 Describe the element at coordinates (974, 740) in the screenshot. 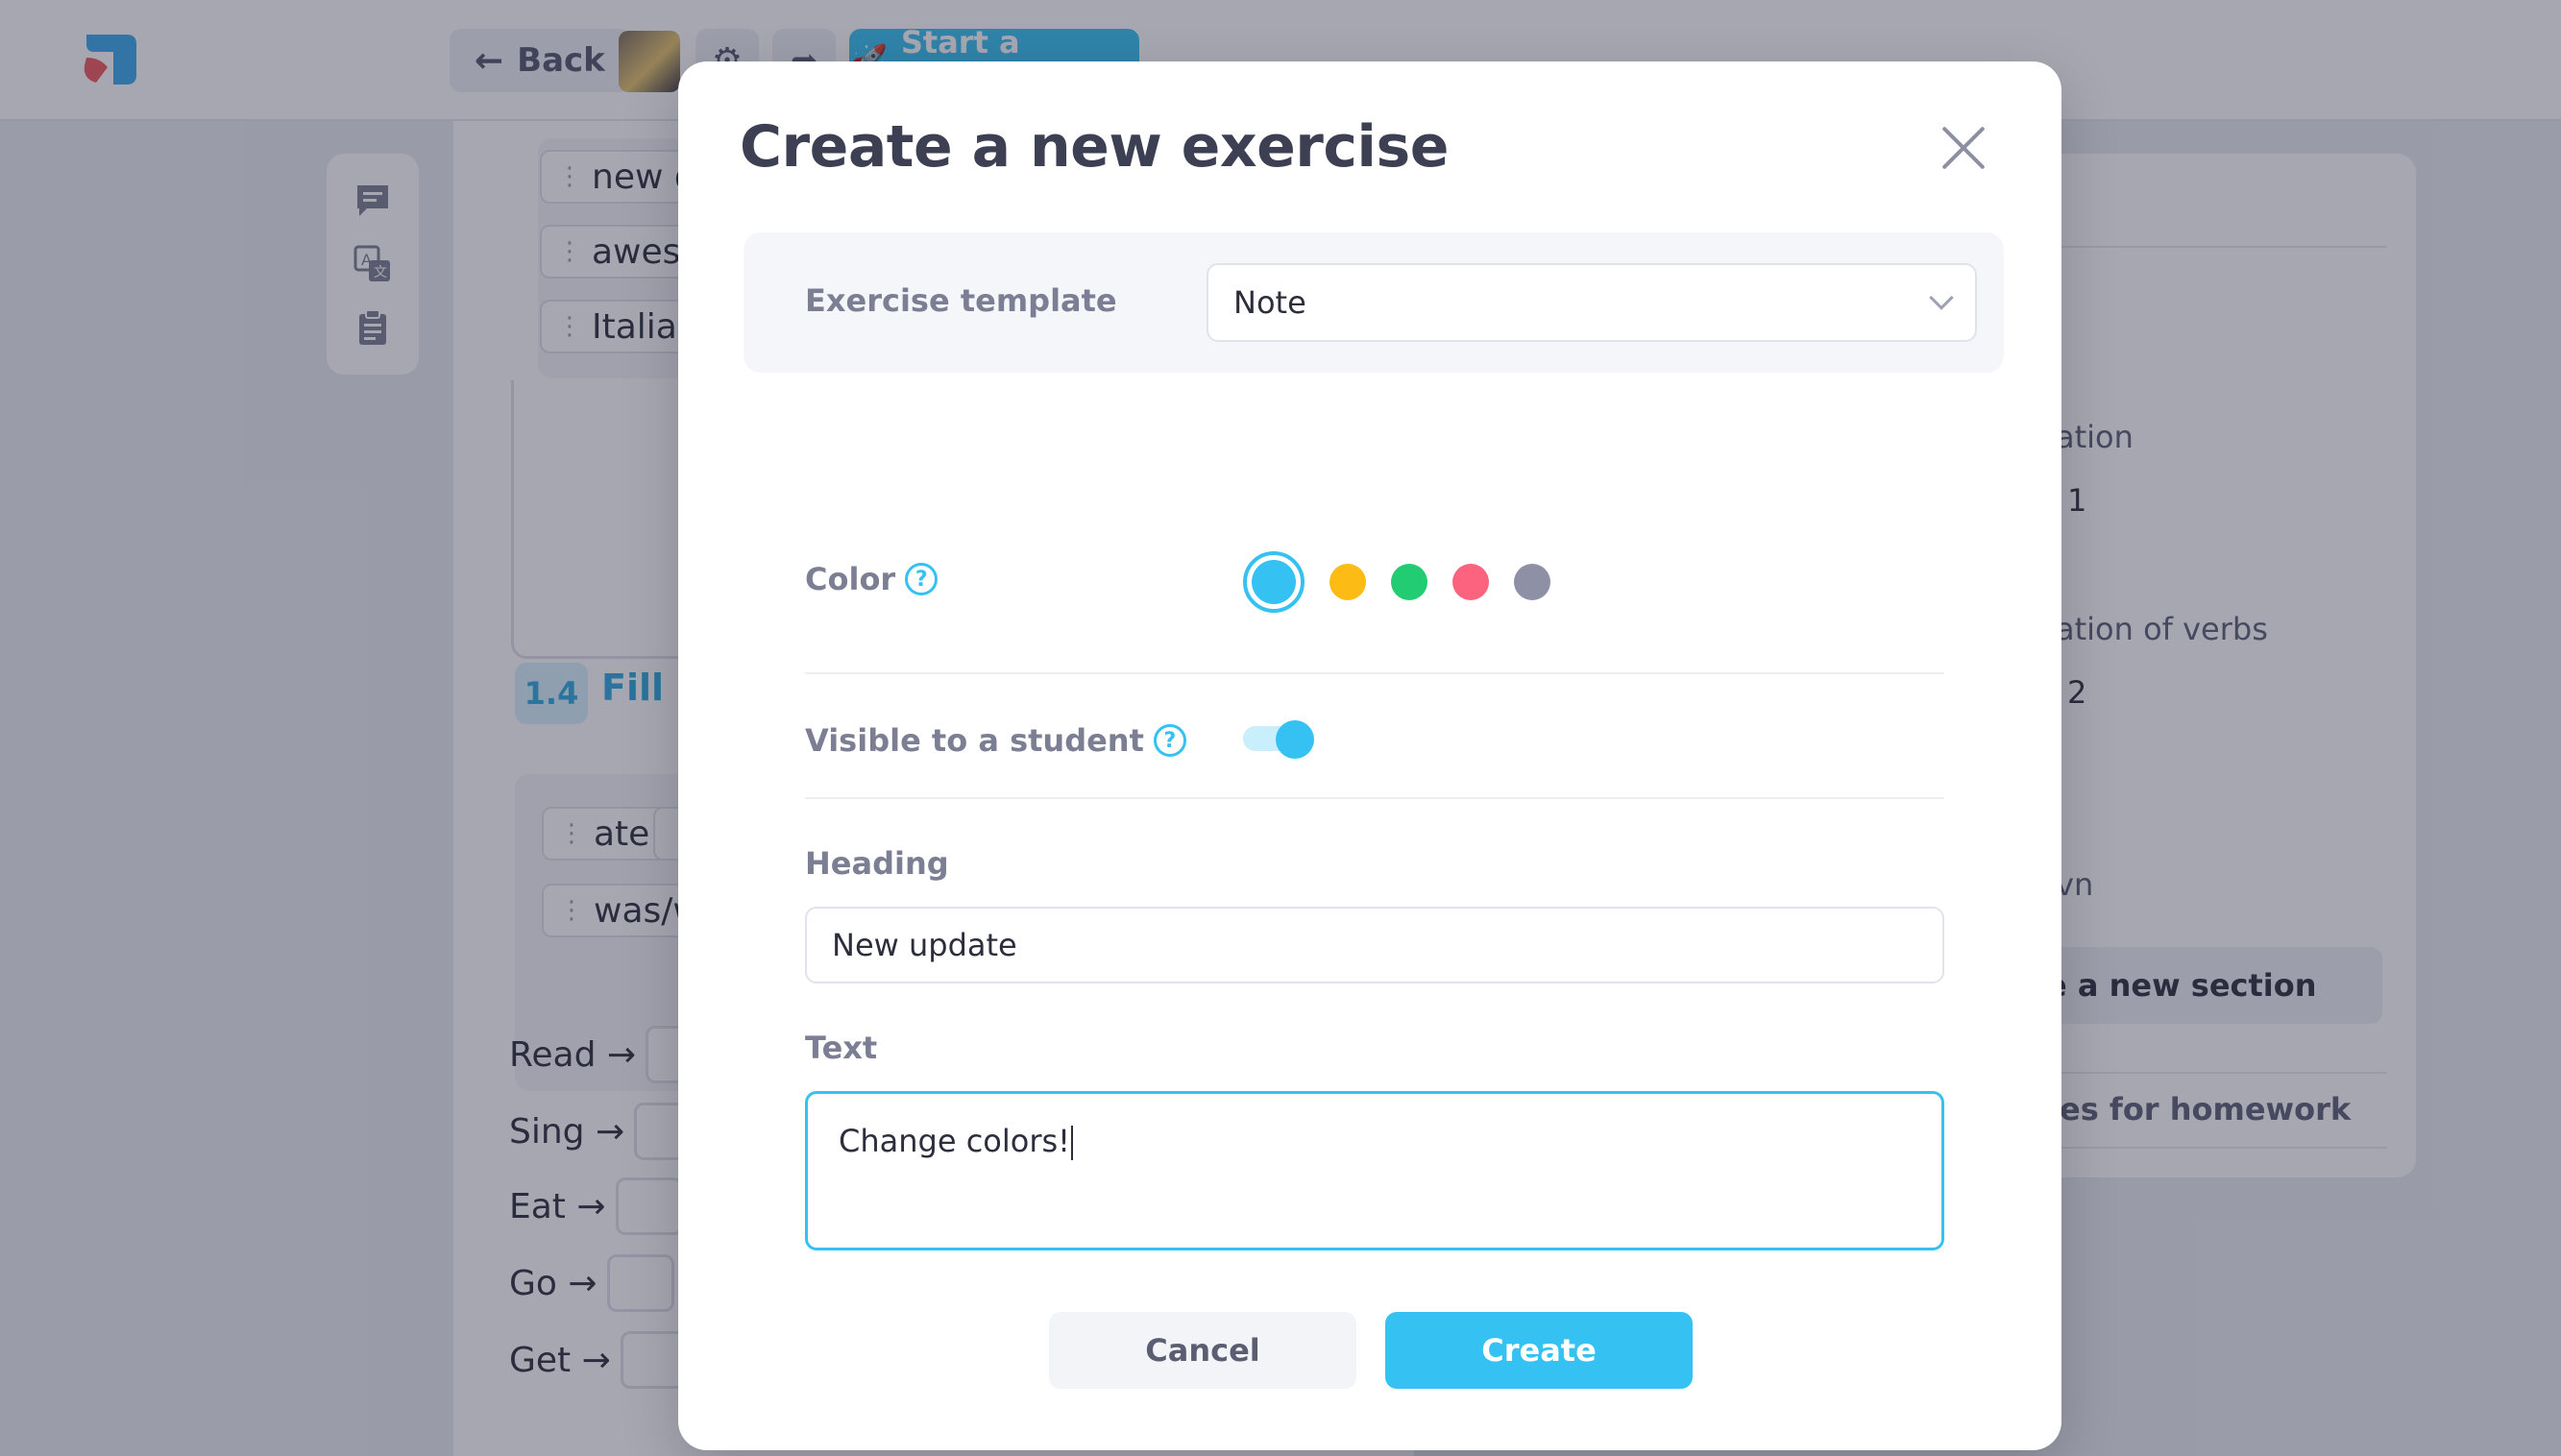

I see `visible-label: Visible to a student` at that location.